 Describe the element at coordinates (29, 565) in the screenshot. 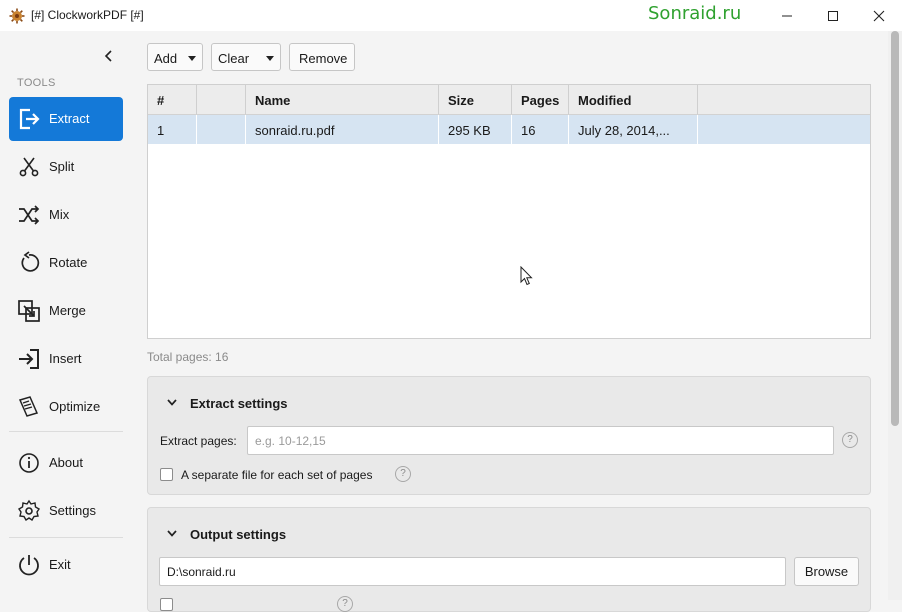

I see `power-icon` at that location.